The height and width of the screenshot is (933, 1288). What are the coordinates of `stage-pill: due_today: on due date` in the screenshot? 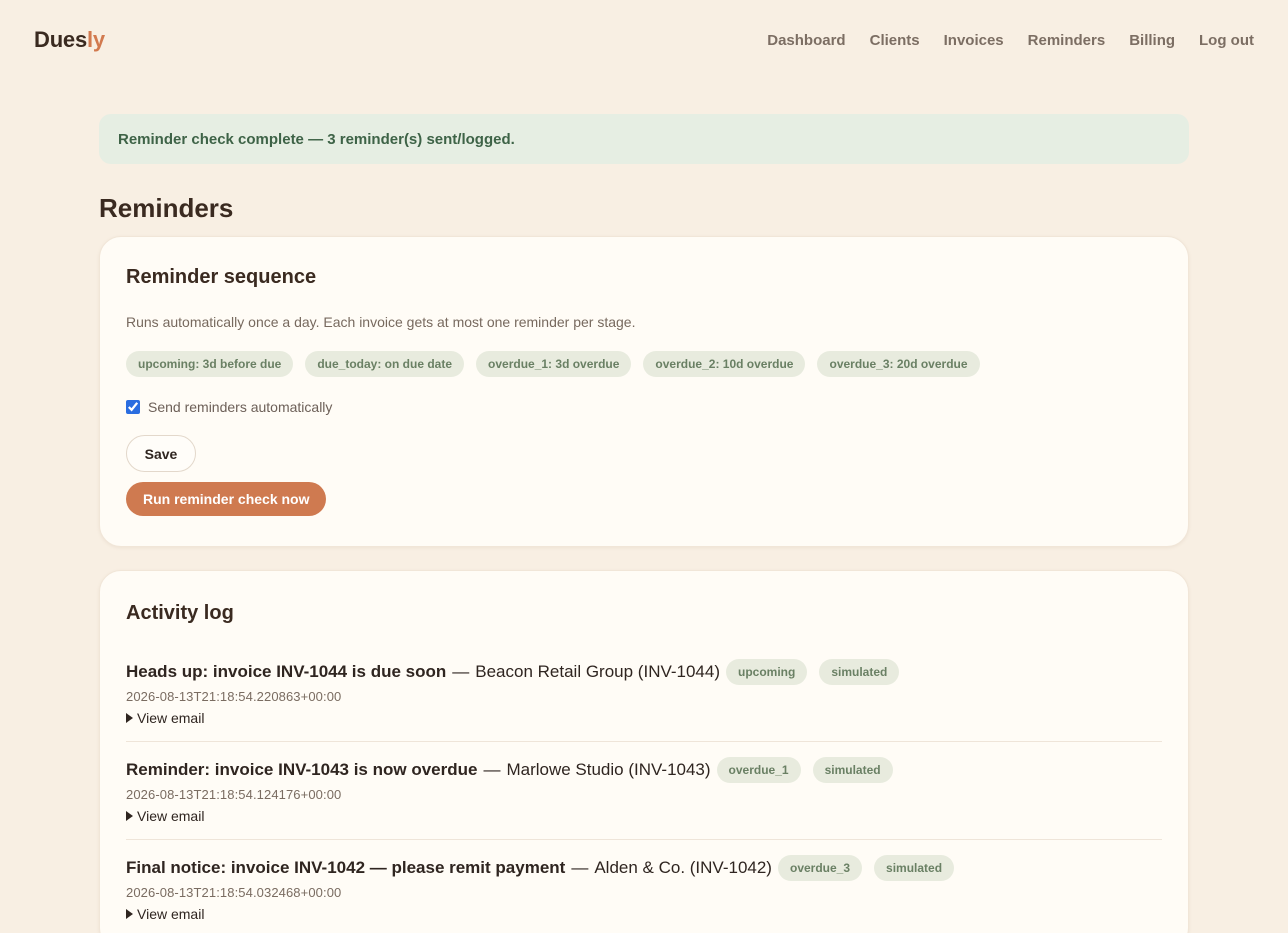 It's located at (385, 364).